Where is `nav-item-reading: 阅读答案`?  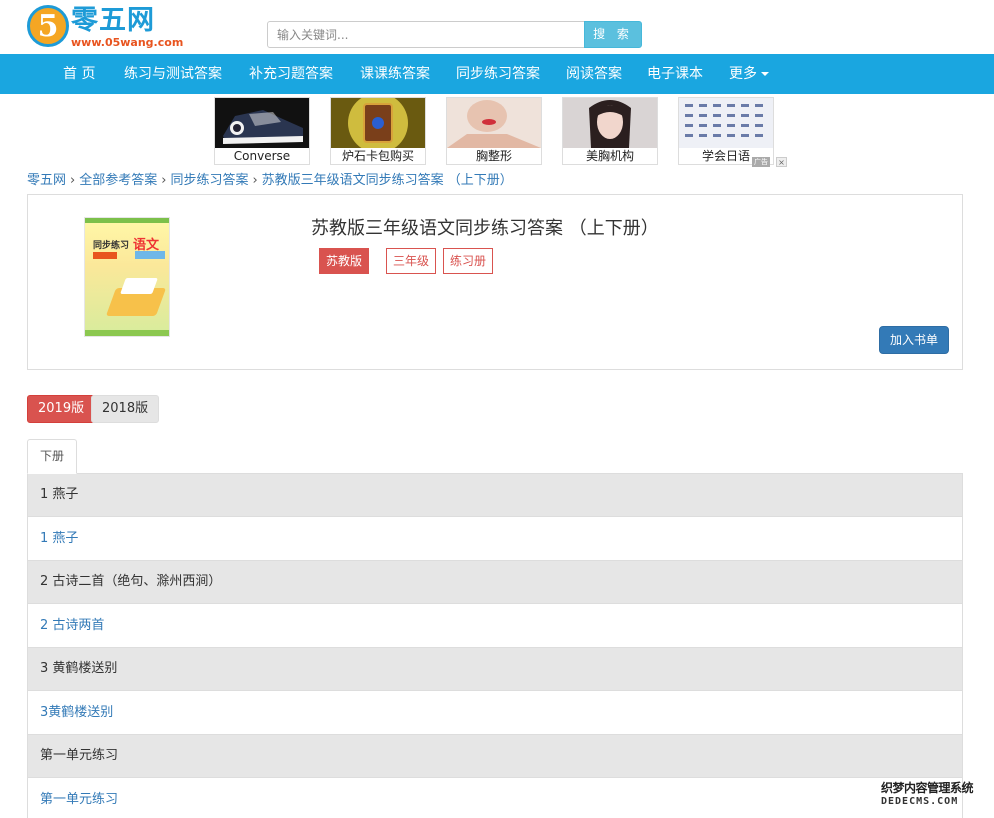 nav-item-reading: 阅读答案 is located at coordinates (594, 74).